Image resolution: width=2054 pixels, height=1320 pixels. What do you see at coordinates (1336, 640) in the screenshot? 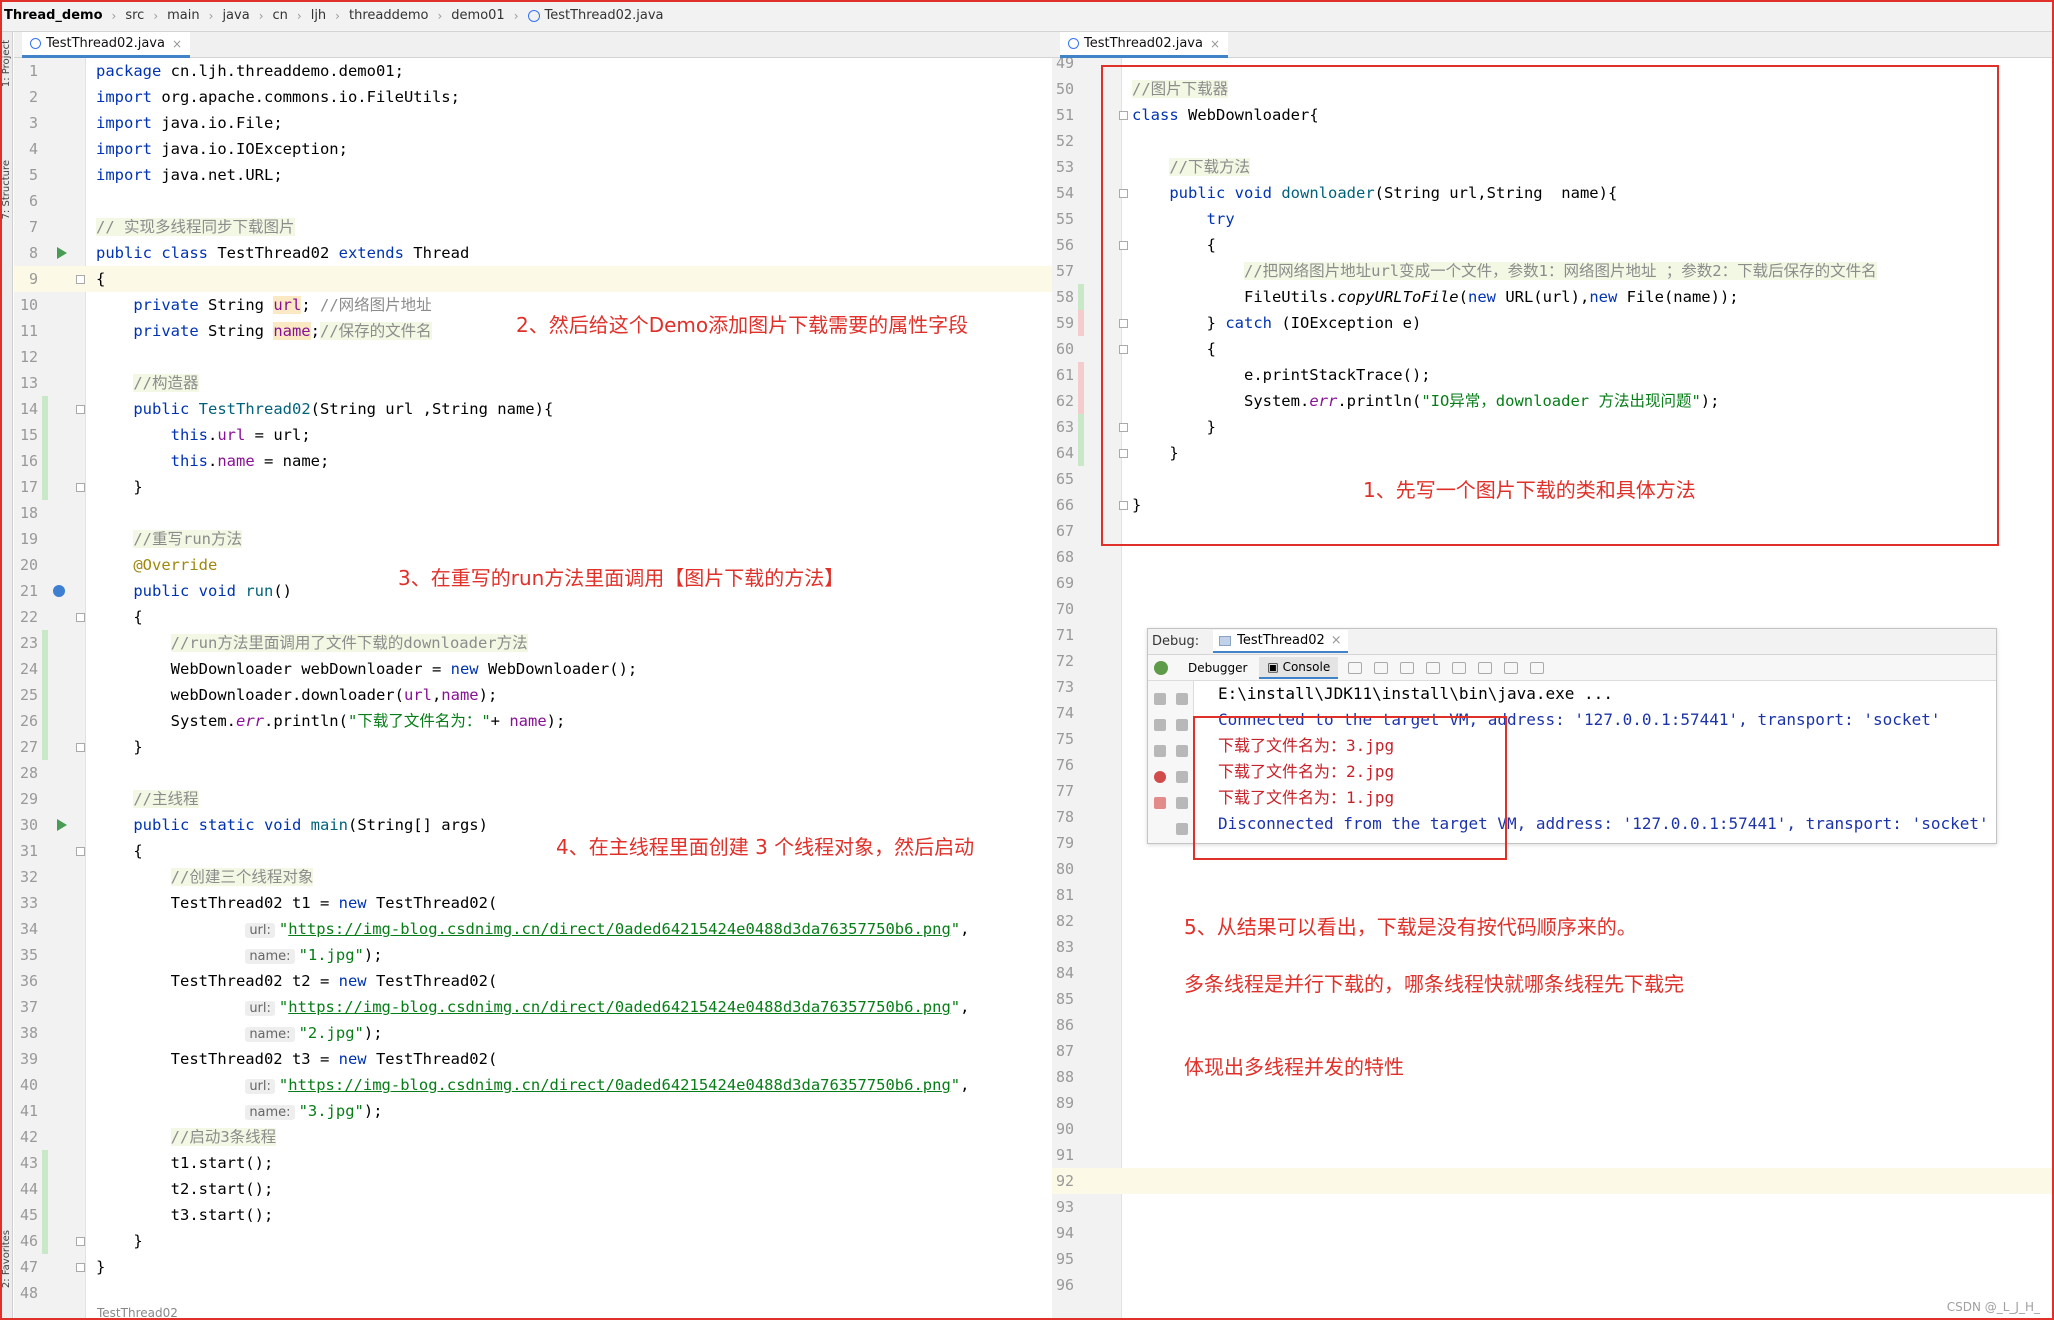
I see `close-debug-session-icon: ×` at bounding box center [1336, 640].